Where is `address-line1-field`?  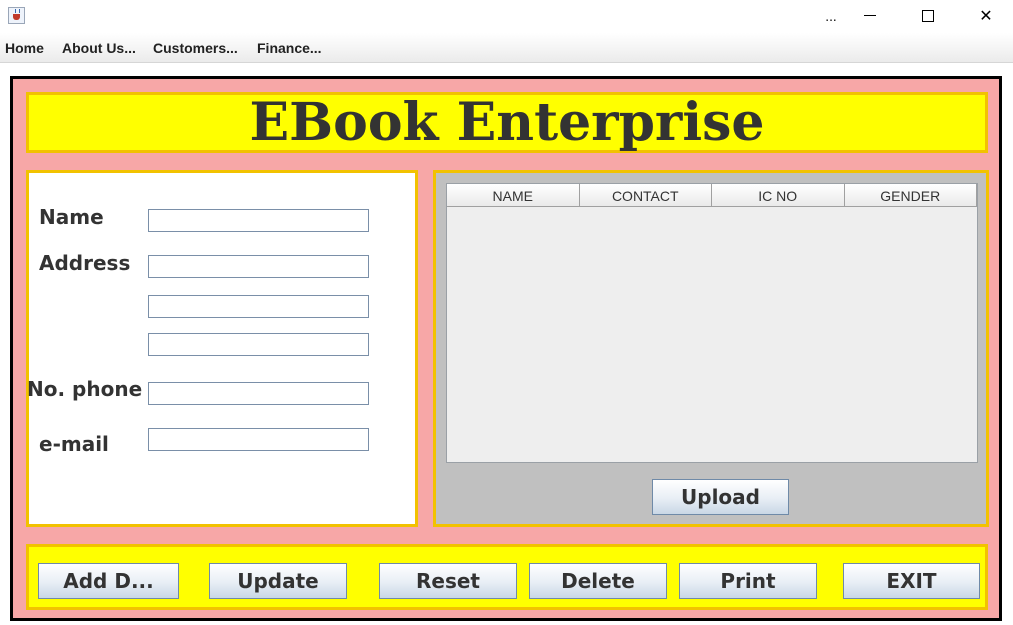 address-line1-field is located at coordinates (258, 266).